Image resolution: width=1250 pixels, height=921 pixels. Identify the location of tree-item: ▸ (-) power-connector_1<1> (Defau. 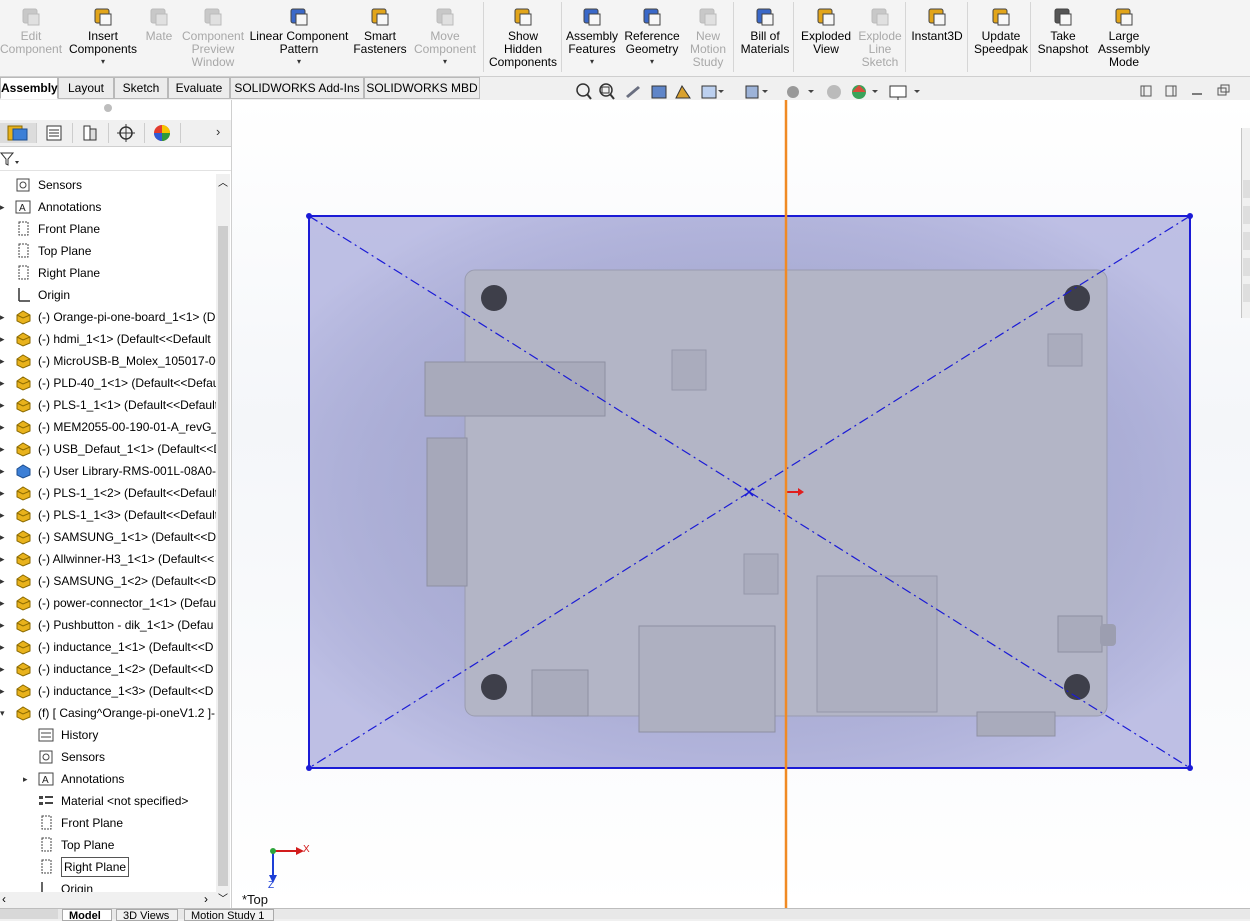
(108, 603).